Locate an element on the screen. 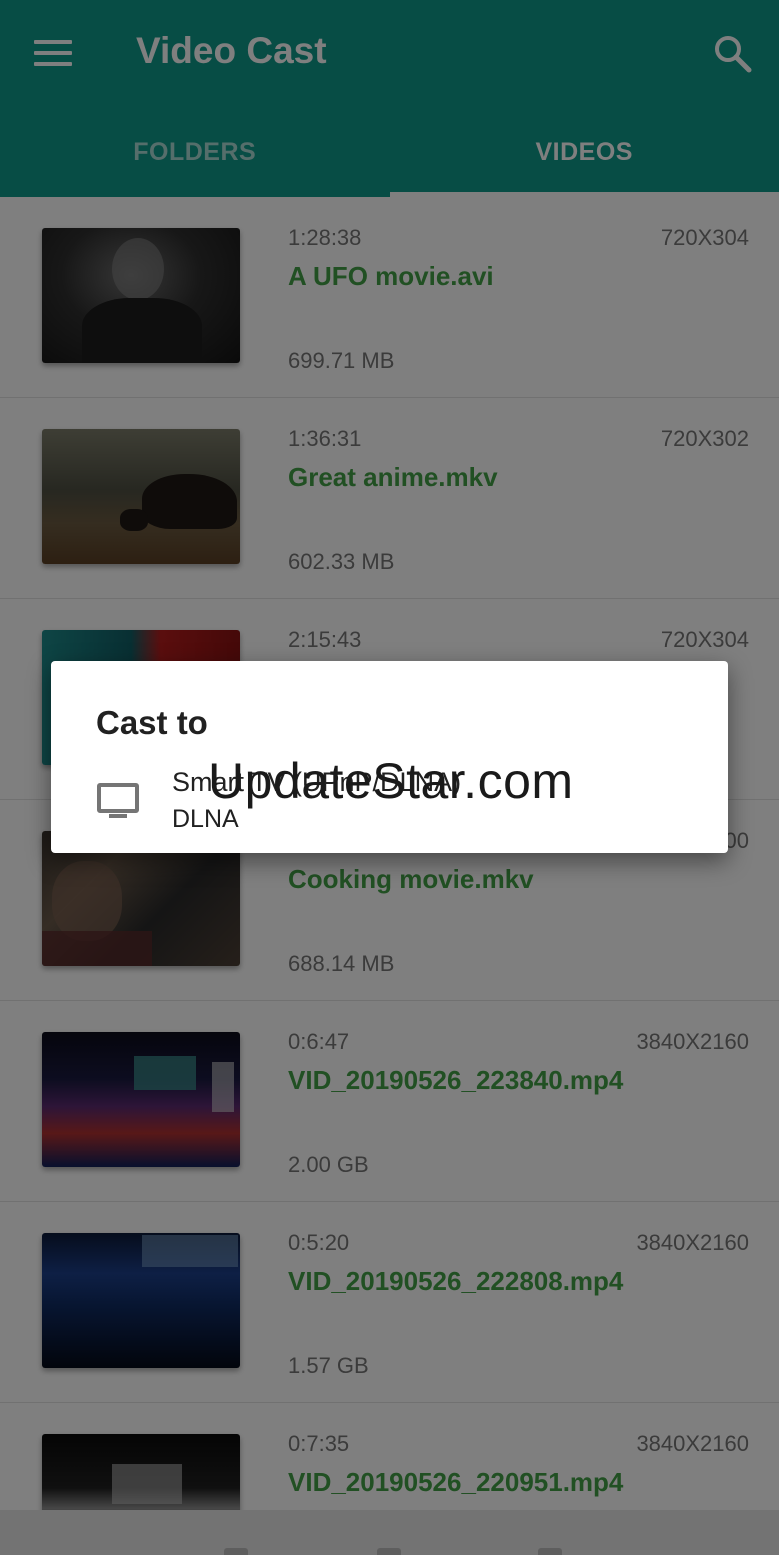 The height and width of the screenshot is (1555, 779). dialog-title: Cast to is located at coordinates (152, 722).